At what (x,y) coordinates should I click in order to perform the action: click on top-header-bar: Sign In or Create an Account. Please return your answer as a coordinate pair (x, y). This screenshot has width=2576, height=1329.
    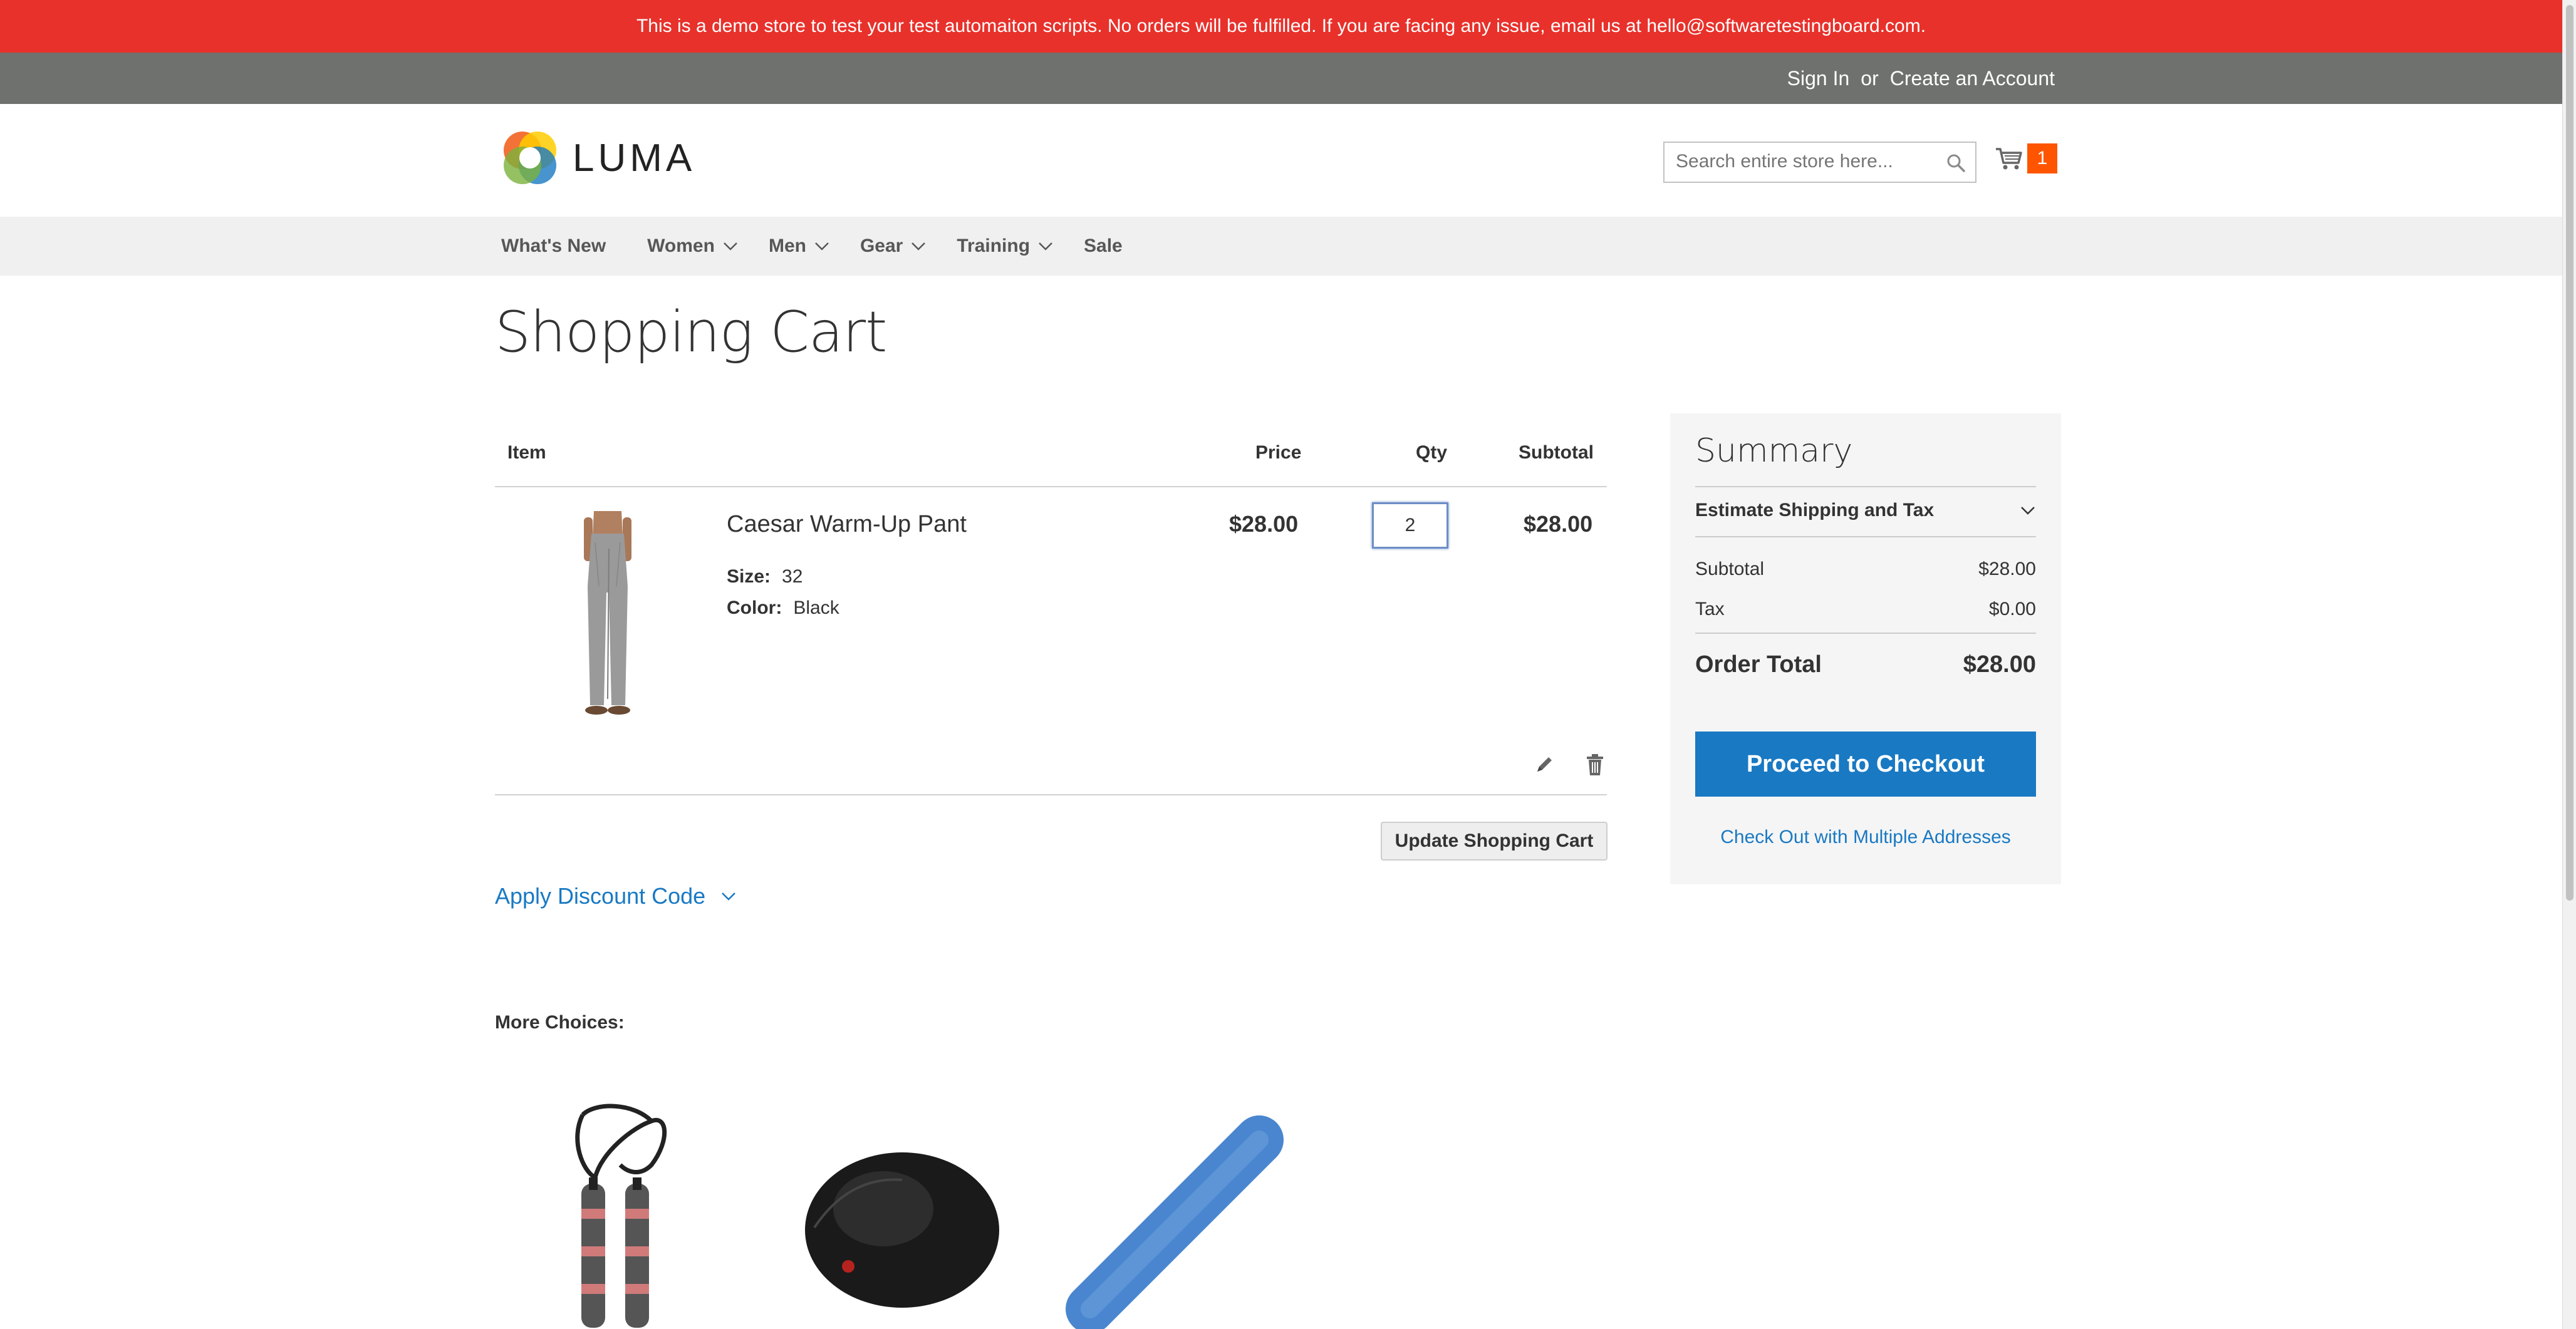
    Looking at the image, I should click on (1281, 78).